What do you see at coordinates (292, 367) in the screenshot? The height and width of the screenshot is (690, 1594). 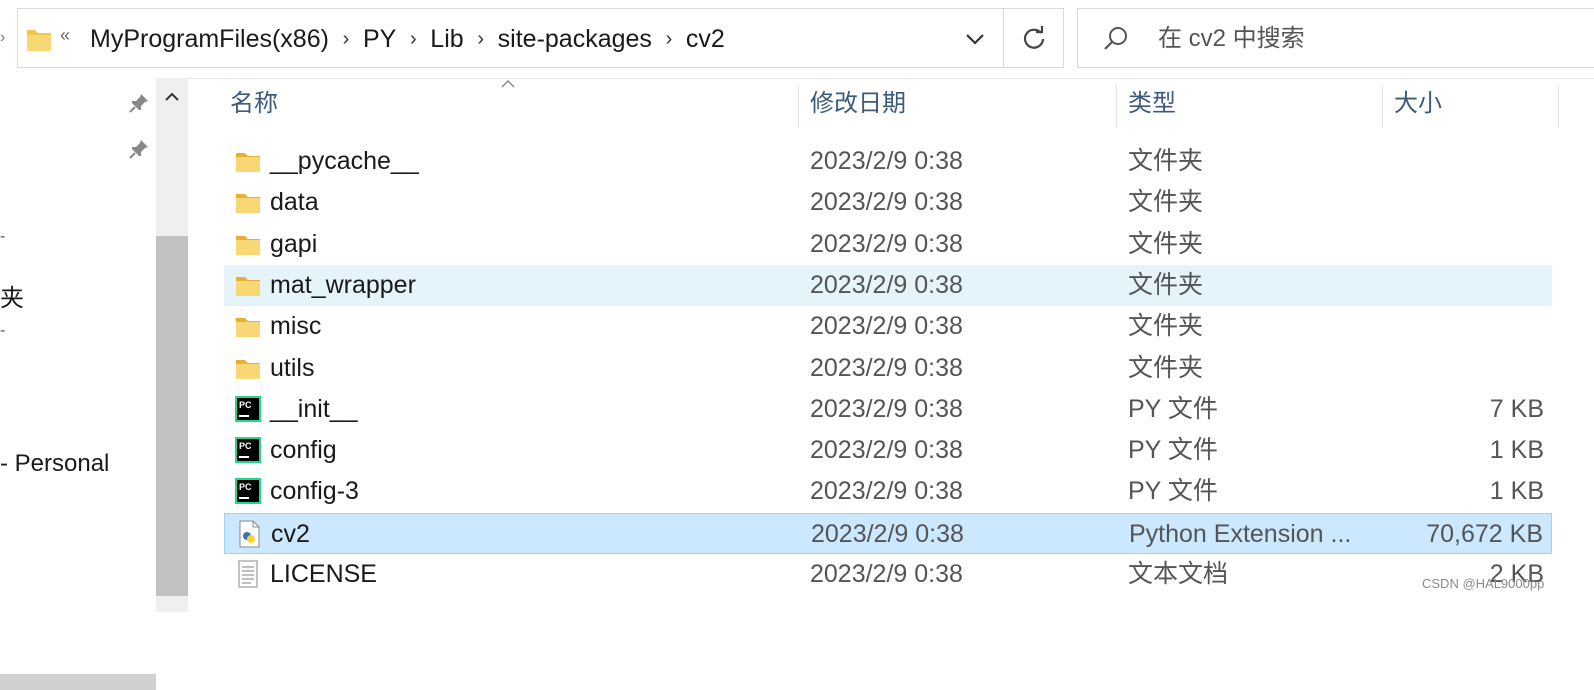 I see `file-name: utils` at bounding box center [292, 367].